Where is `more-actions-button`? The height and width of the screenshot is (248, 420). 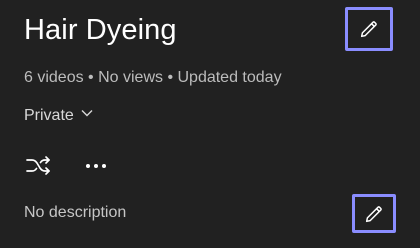 more-actions-button is located at coordinates (96, 166).